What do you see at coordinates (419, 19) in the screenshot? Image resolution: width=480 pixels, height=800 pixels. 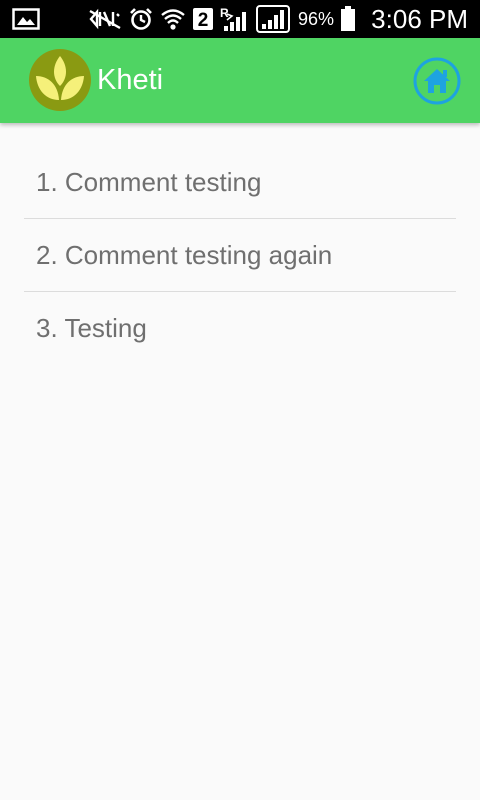 I see `status-time: 3:06 PM` at bounding box center [419, 19].